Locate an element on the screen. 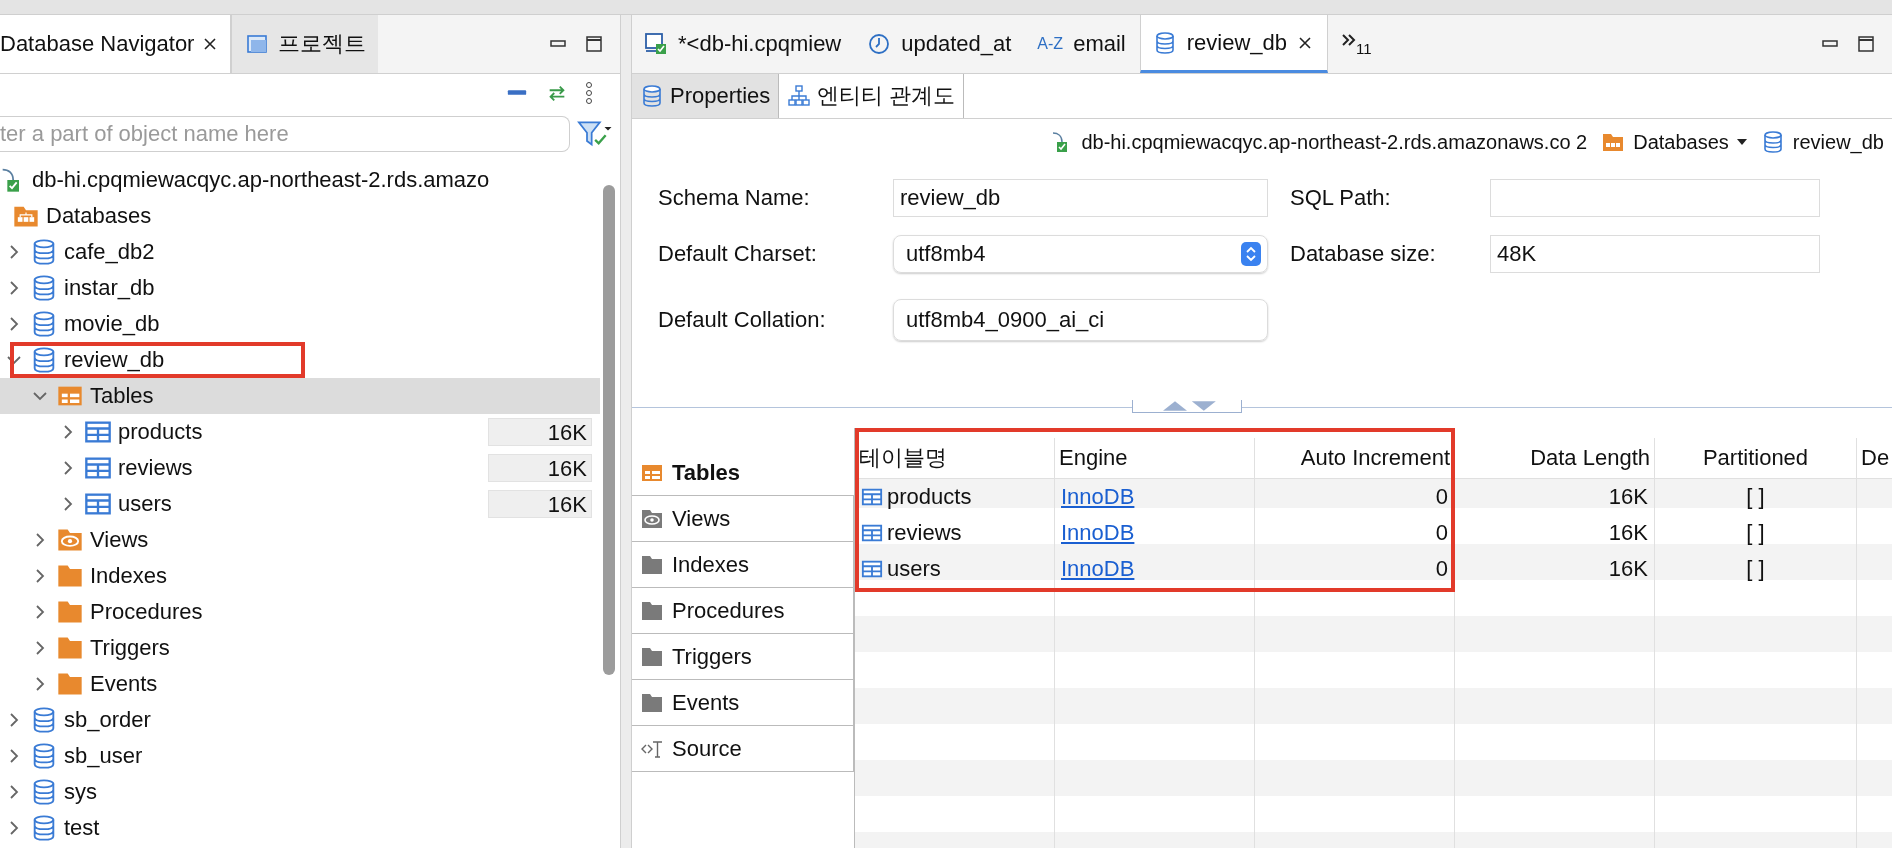 This screenshot has width=1892, height=848. search-field: ter a part of object name here is located at coordinates (285, 134).